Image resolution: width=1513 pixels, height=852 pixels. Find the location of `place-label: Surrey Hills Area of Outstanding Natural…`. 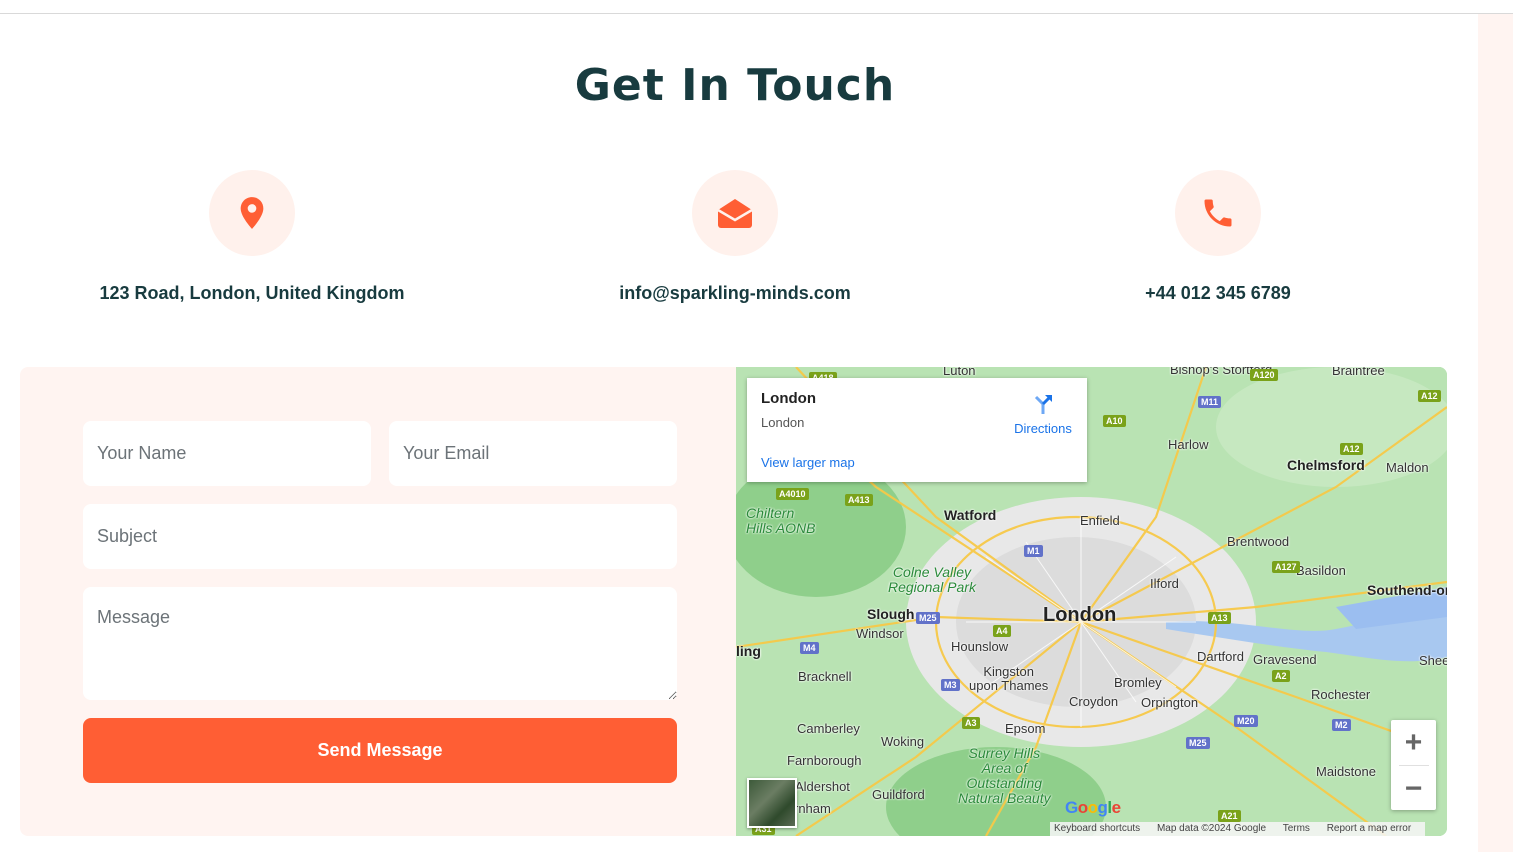

place-label: Surrey Hills Area of Outstanding Natural… is located at coordinates (1004, 775).